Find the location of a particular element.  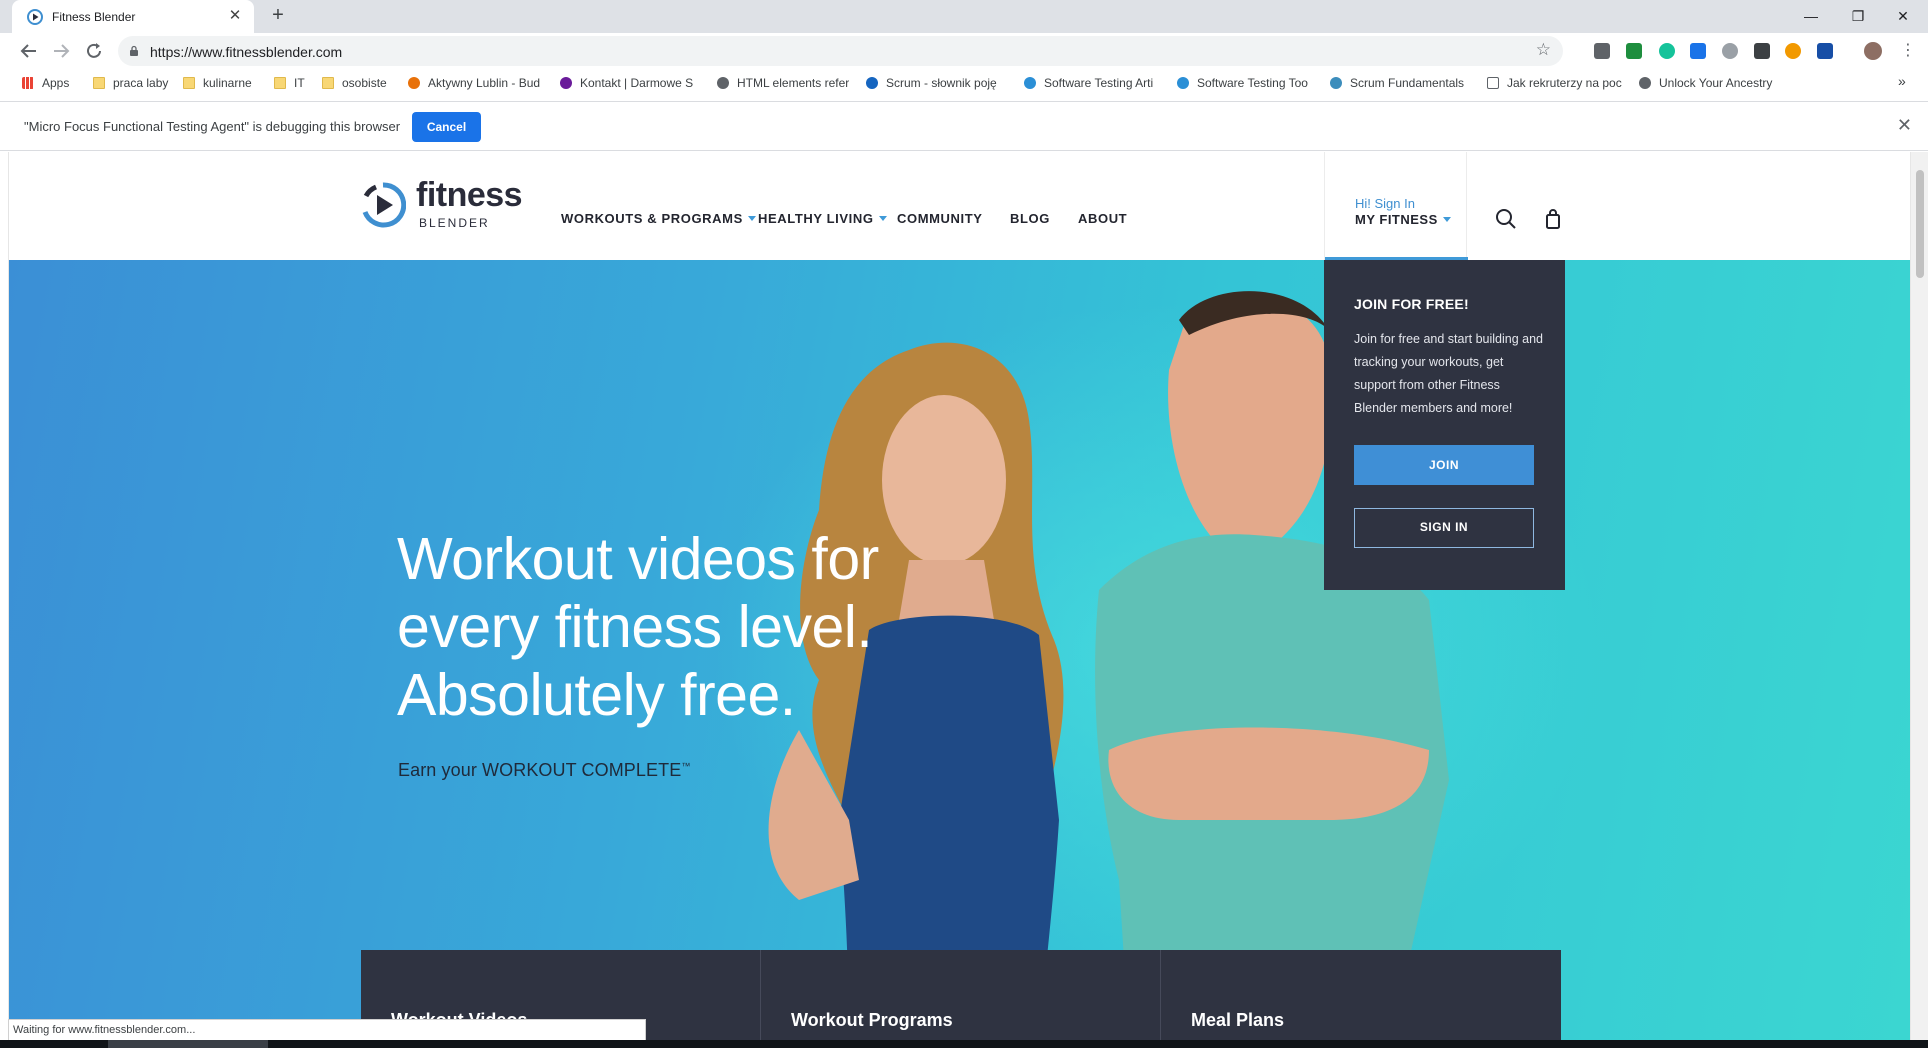

page-scrollbar is located at coordinates (1919, 596).